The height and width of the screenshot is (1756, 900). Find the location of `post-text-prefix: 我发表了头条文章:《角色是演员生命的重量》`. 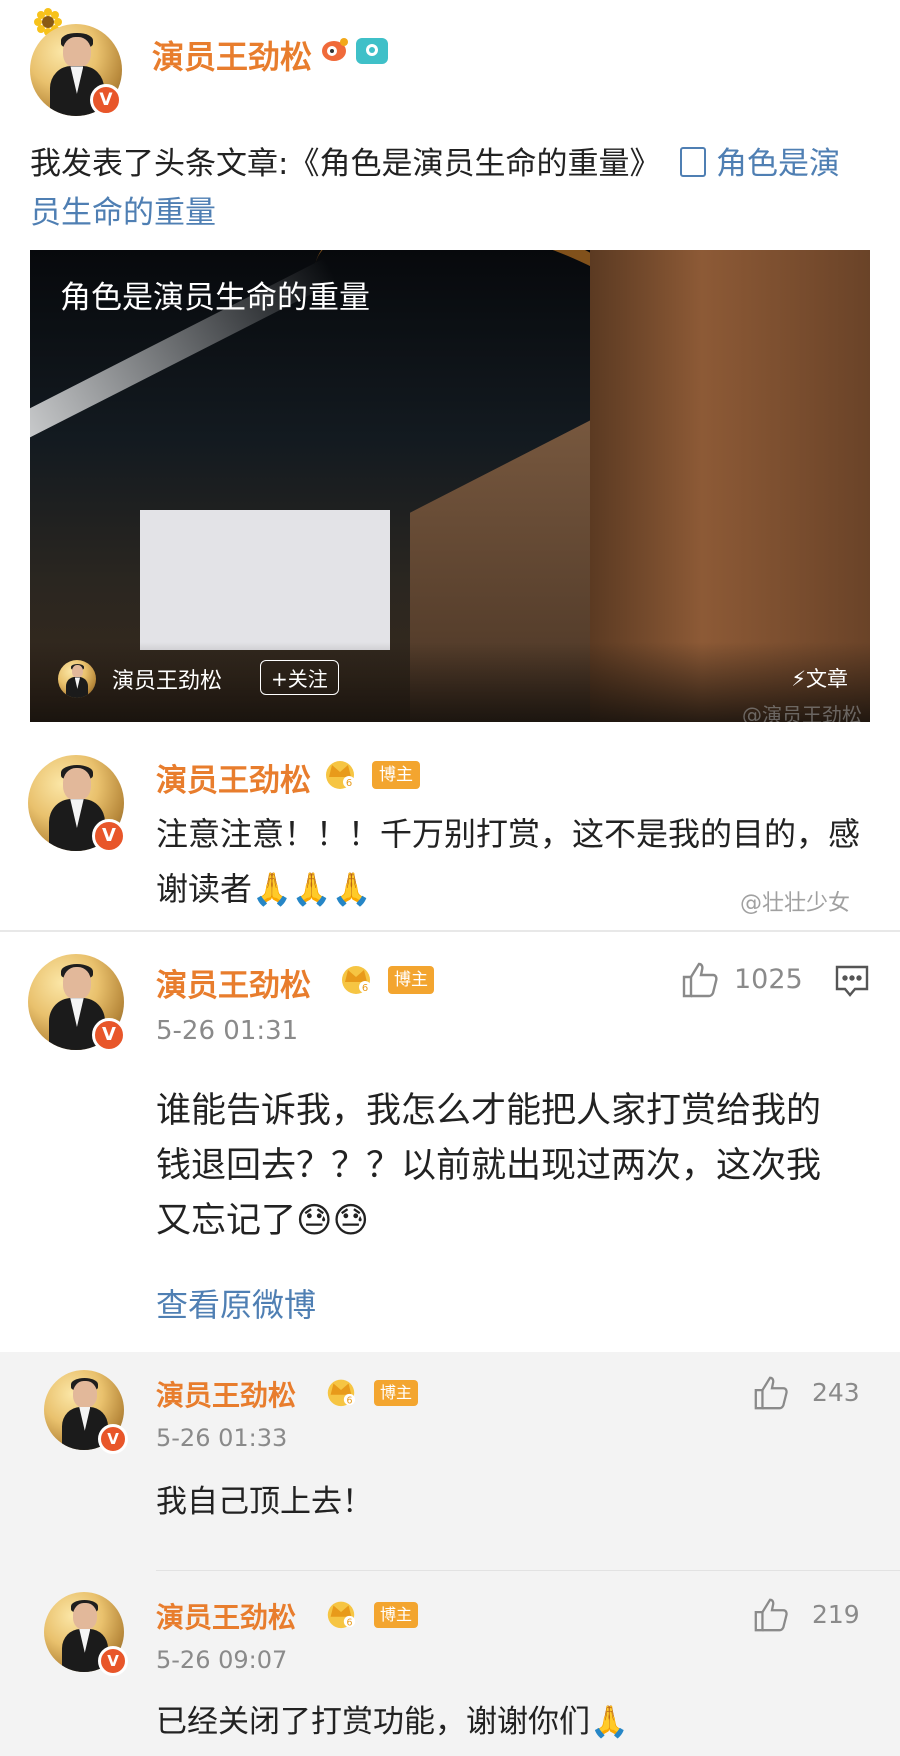

post-text-prefix: 我发表了头条文章:《角色是演员生命的重量》 is located at coordinates (345, 164).